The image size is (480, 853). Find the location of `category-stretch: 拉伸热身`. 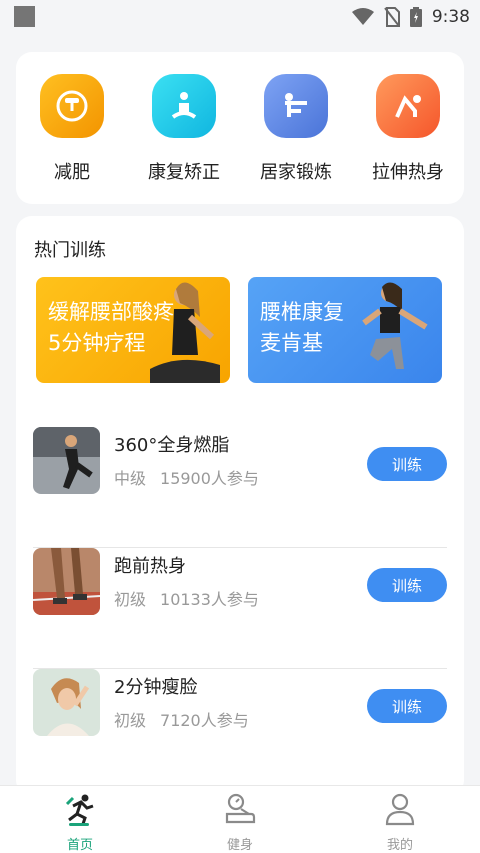

category-stretch: 拉伸热身 is located at coordinates (408, 129).